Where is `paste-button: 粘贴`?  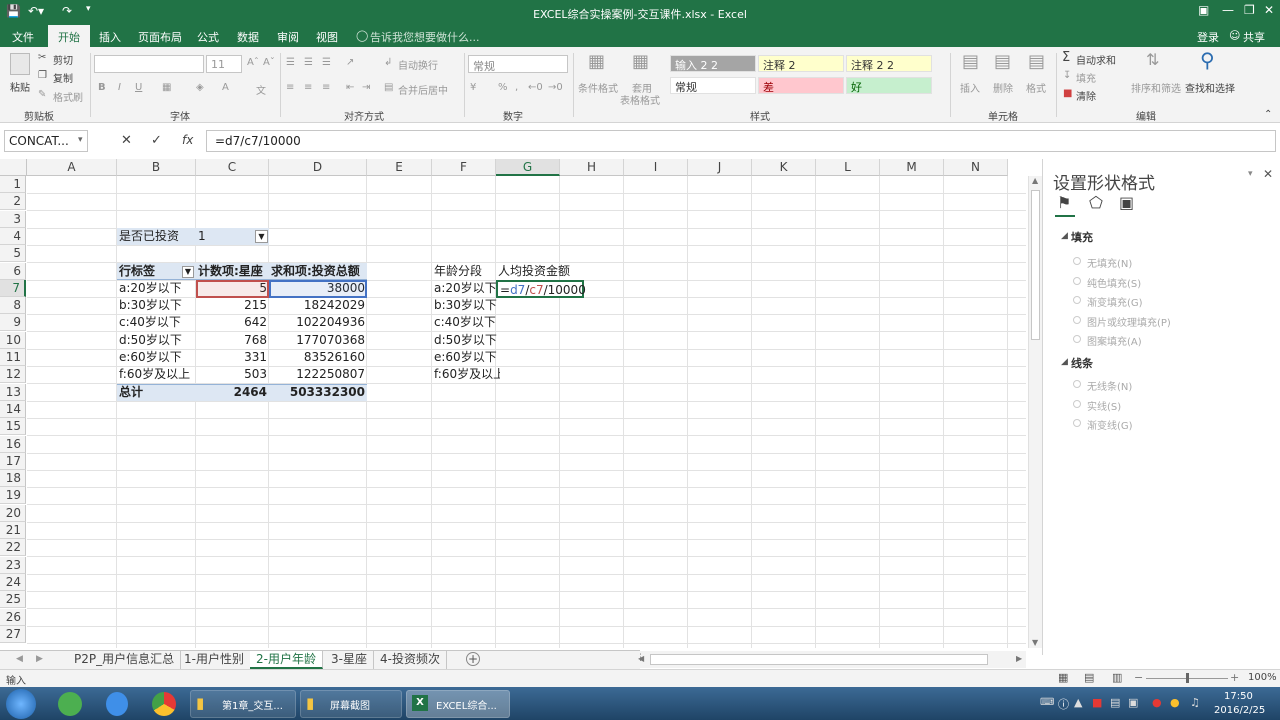
paste-button: 粘贴 is located at coordinates (20, 86).